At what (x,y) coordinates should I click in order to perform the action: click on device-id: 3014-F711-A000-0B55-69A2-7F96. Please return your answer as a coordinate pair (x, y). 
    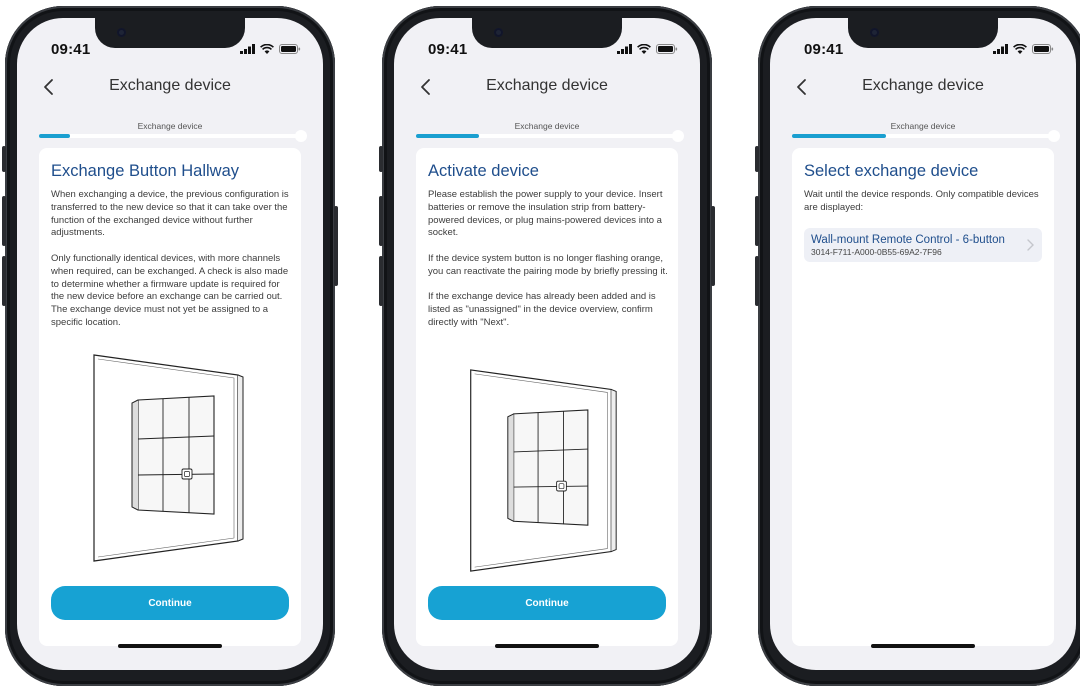
    Looking at the image, I should click on (876, 252).